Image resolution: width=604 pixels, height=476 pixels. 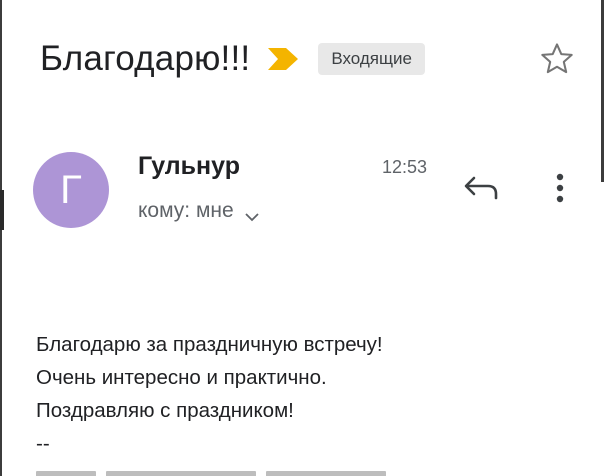 I want to click on more-vert-icon, so click(x=560, y=188).